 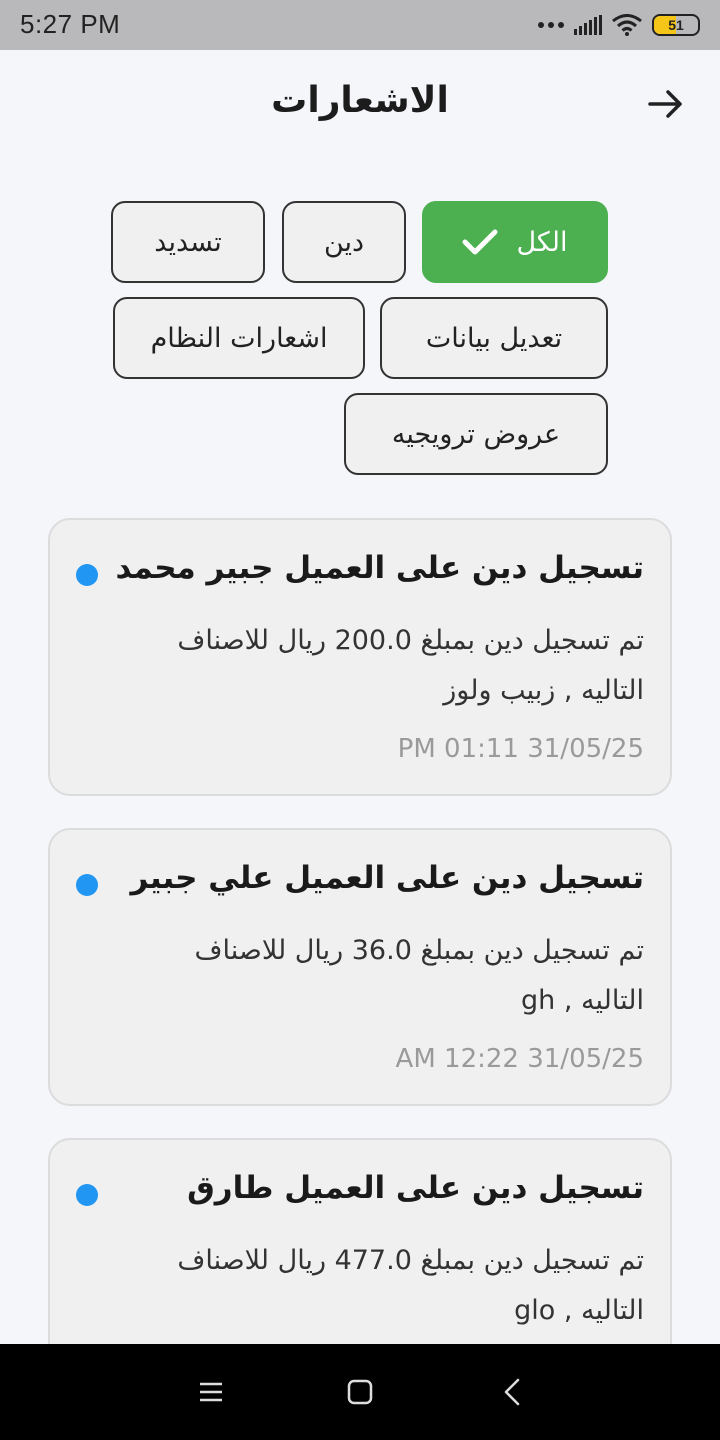 I want to click on home-icon, so click(x=360, y=1392).